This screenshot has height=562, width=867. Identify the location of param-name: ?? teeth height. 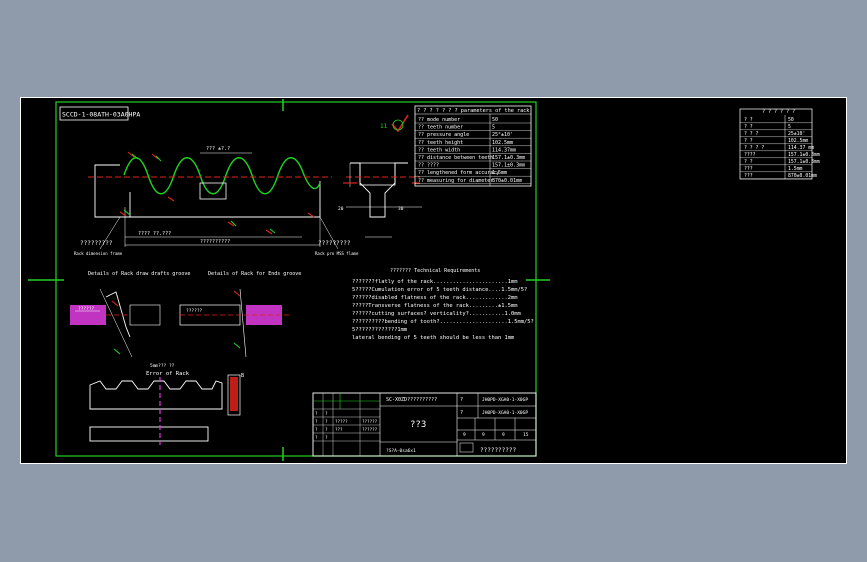
(440, 143).